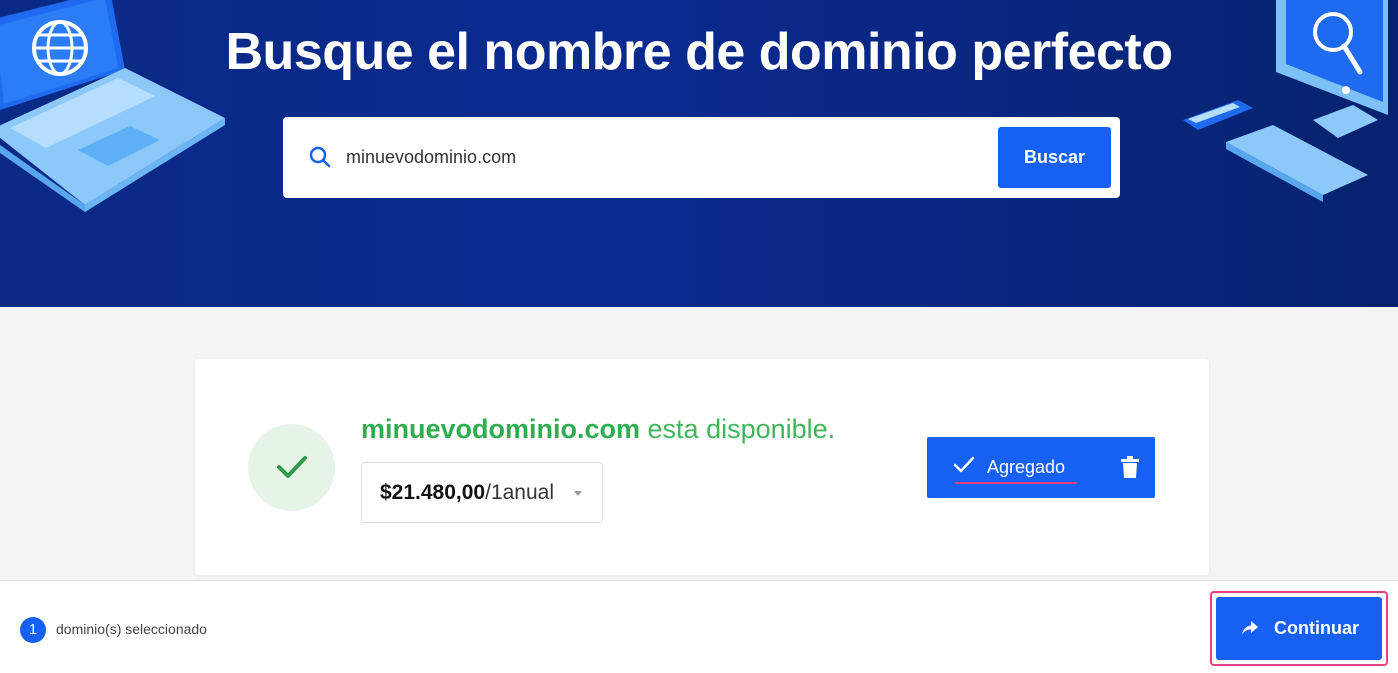 The width and height of the screenshot is (1398, 673). I want to click on added-label: Agregado, so click(1026, 467).